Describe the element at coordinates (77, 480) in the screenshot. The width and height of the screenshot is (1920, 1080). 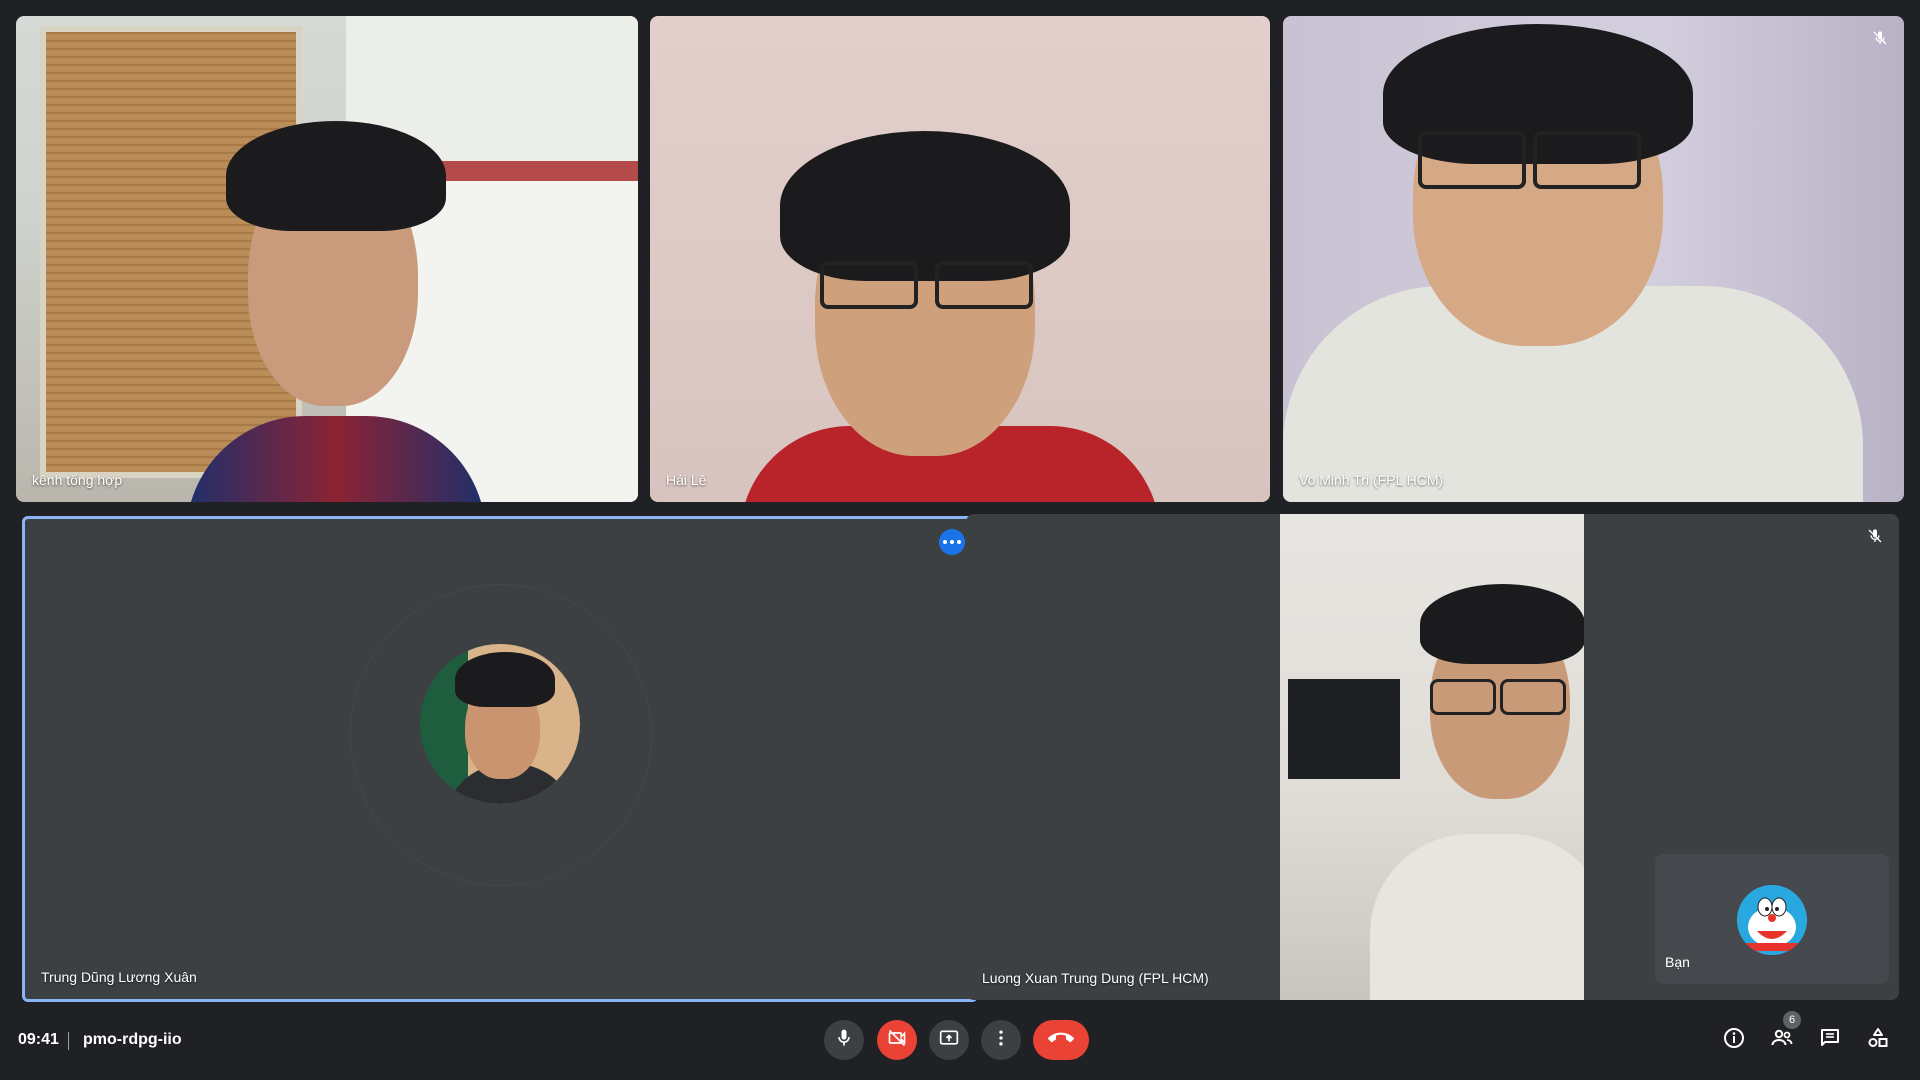
I see `participant-name: kênh tổng hợp` at that location.